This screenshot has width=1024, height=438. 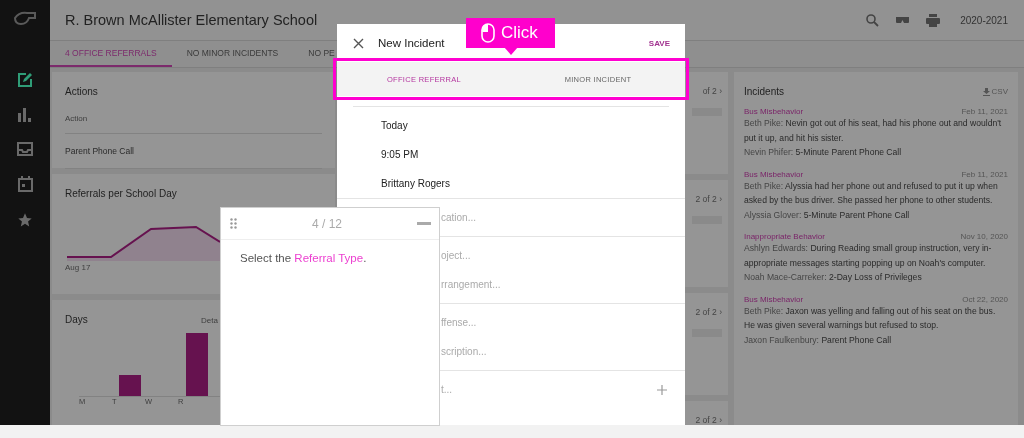 What do you see at coordinates (25, 149) in the screenshot?
I see `inbox-icon` at bounding box center [25, 149].